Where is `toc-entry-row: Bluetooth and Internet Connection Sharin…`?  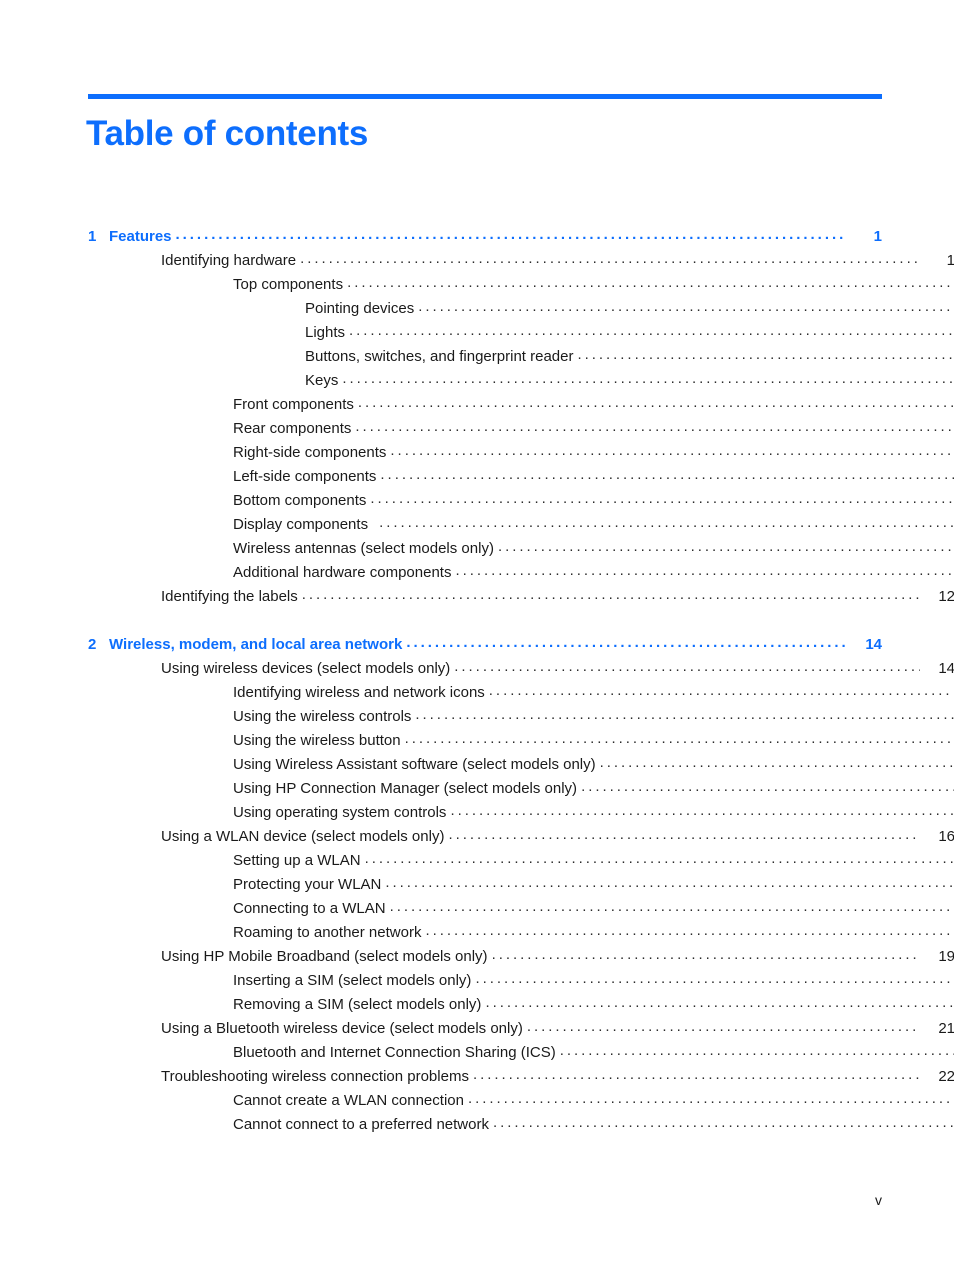
toc-entry-row: Bluetooth and Internet Connection Sharin… is located at coordinates (521, 1054).